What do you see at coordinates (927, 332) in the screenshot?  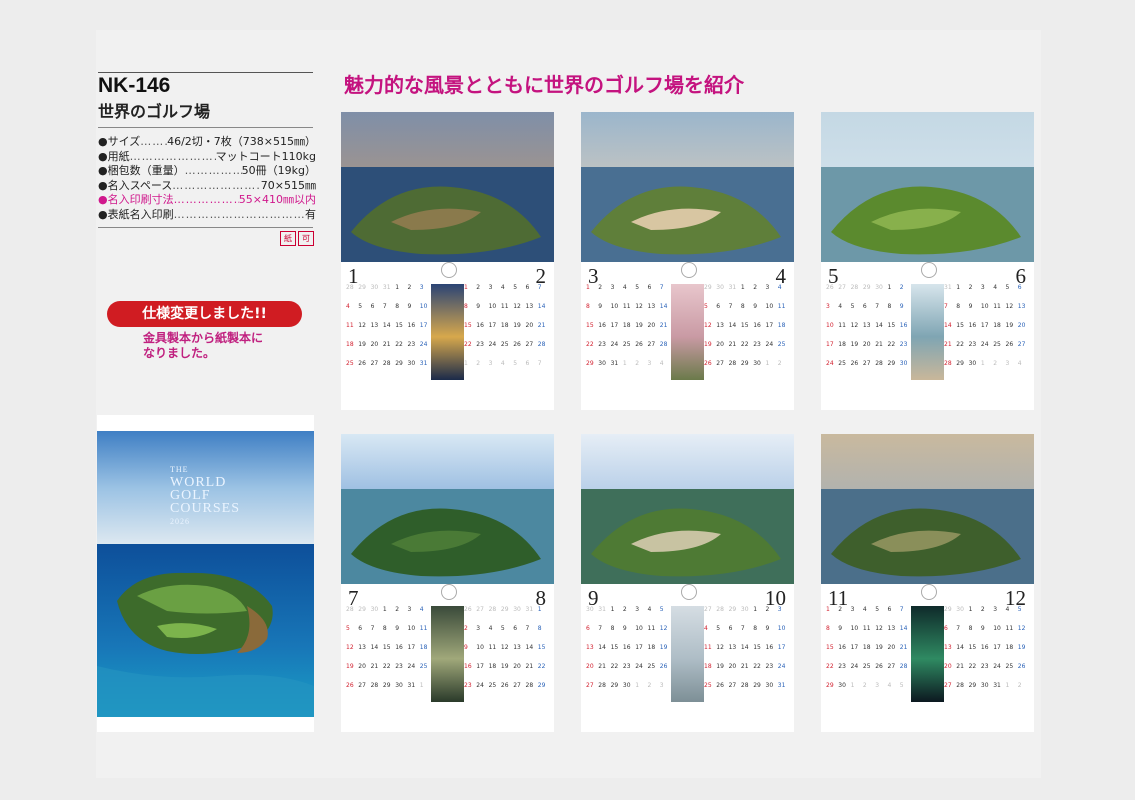 I see `strip-fill` at bounding box center [927, 332].